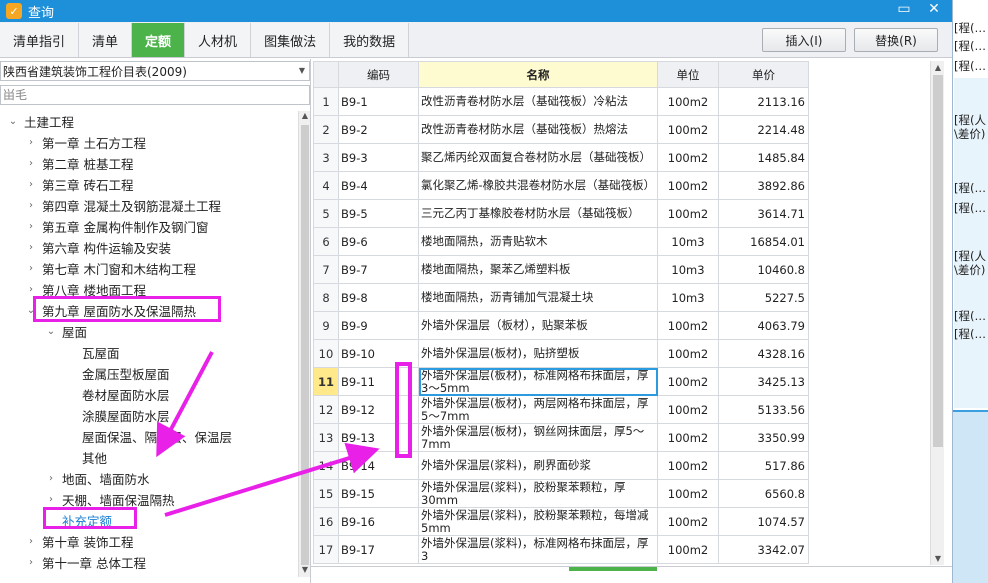 This screenshot has height=583, width=988. I want to click on tree-scrollbar-thumb, so click(305, 345).